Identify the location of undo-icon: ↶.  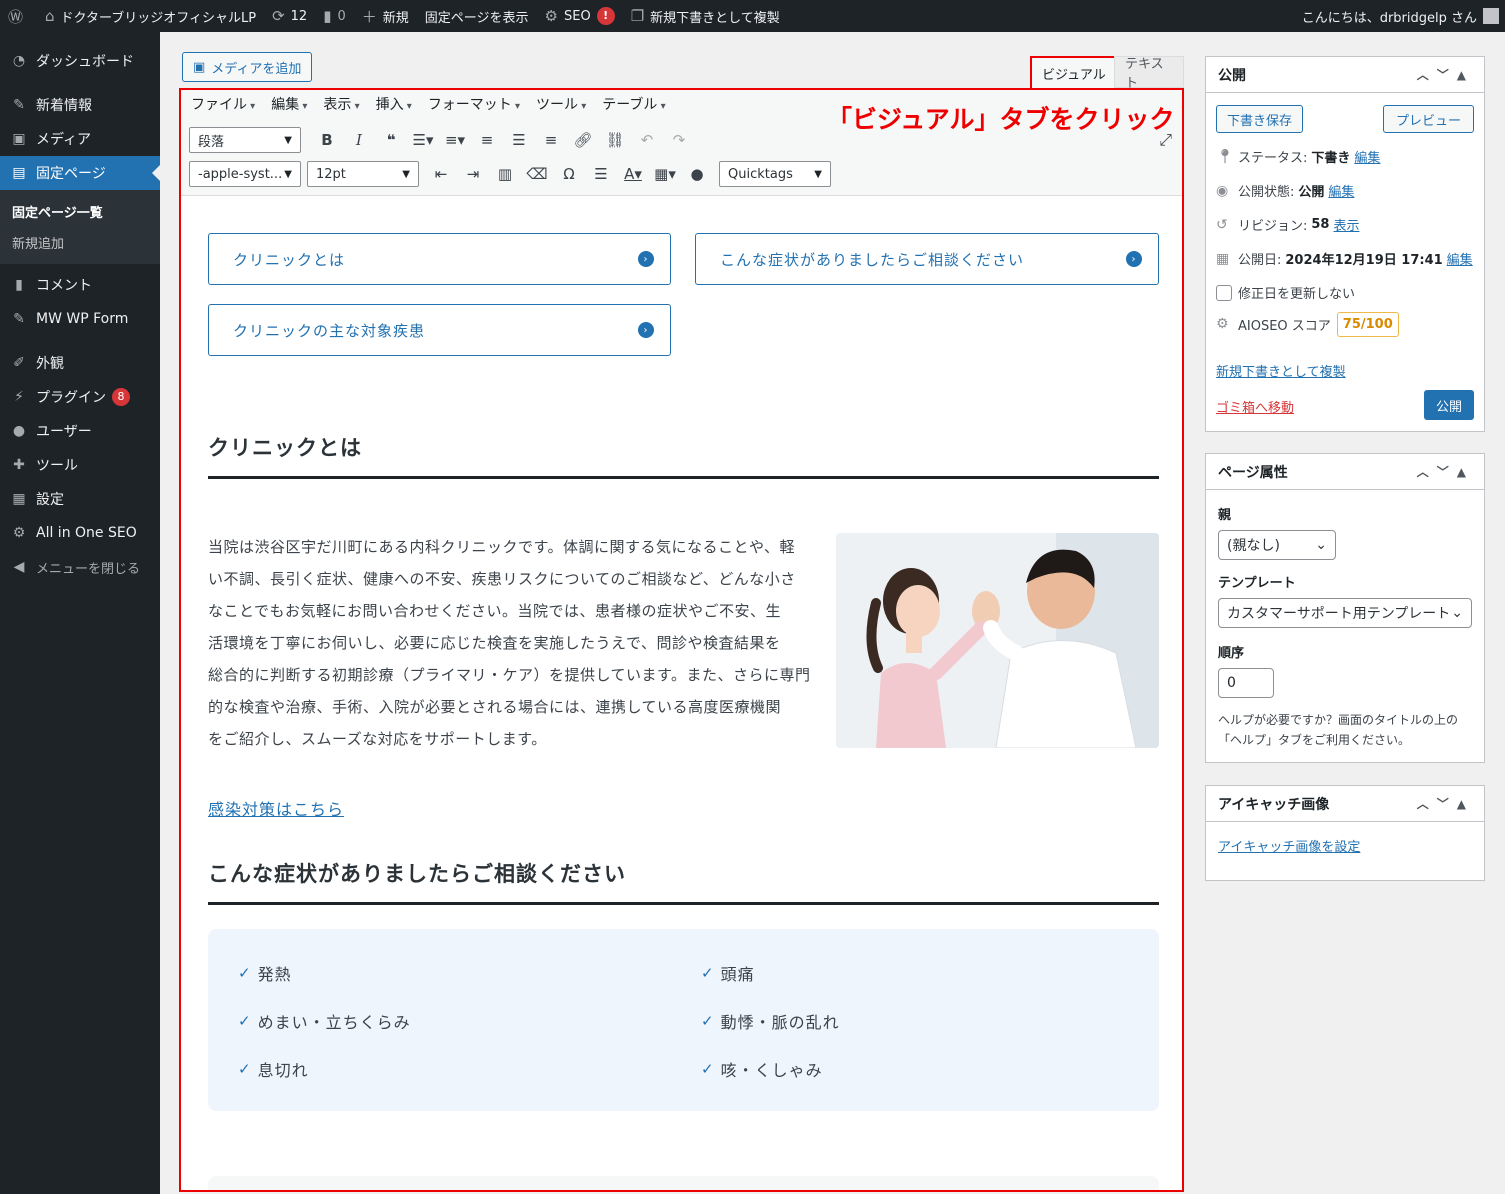
(647, 140).